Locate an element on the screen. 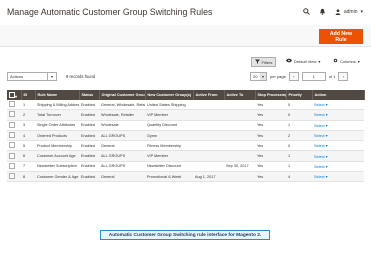  table-cell: Product Membership is located at coordinates (57, 146).